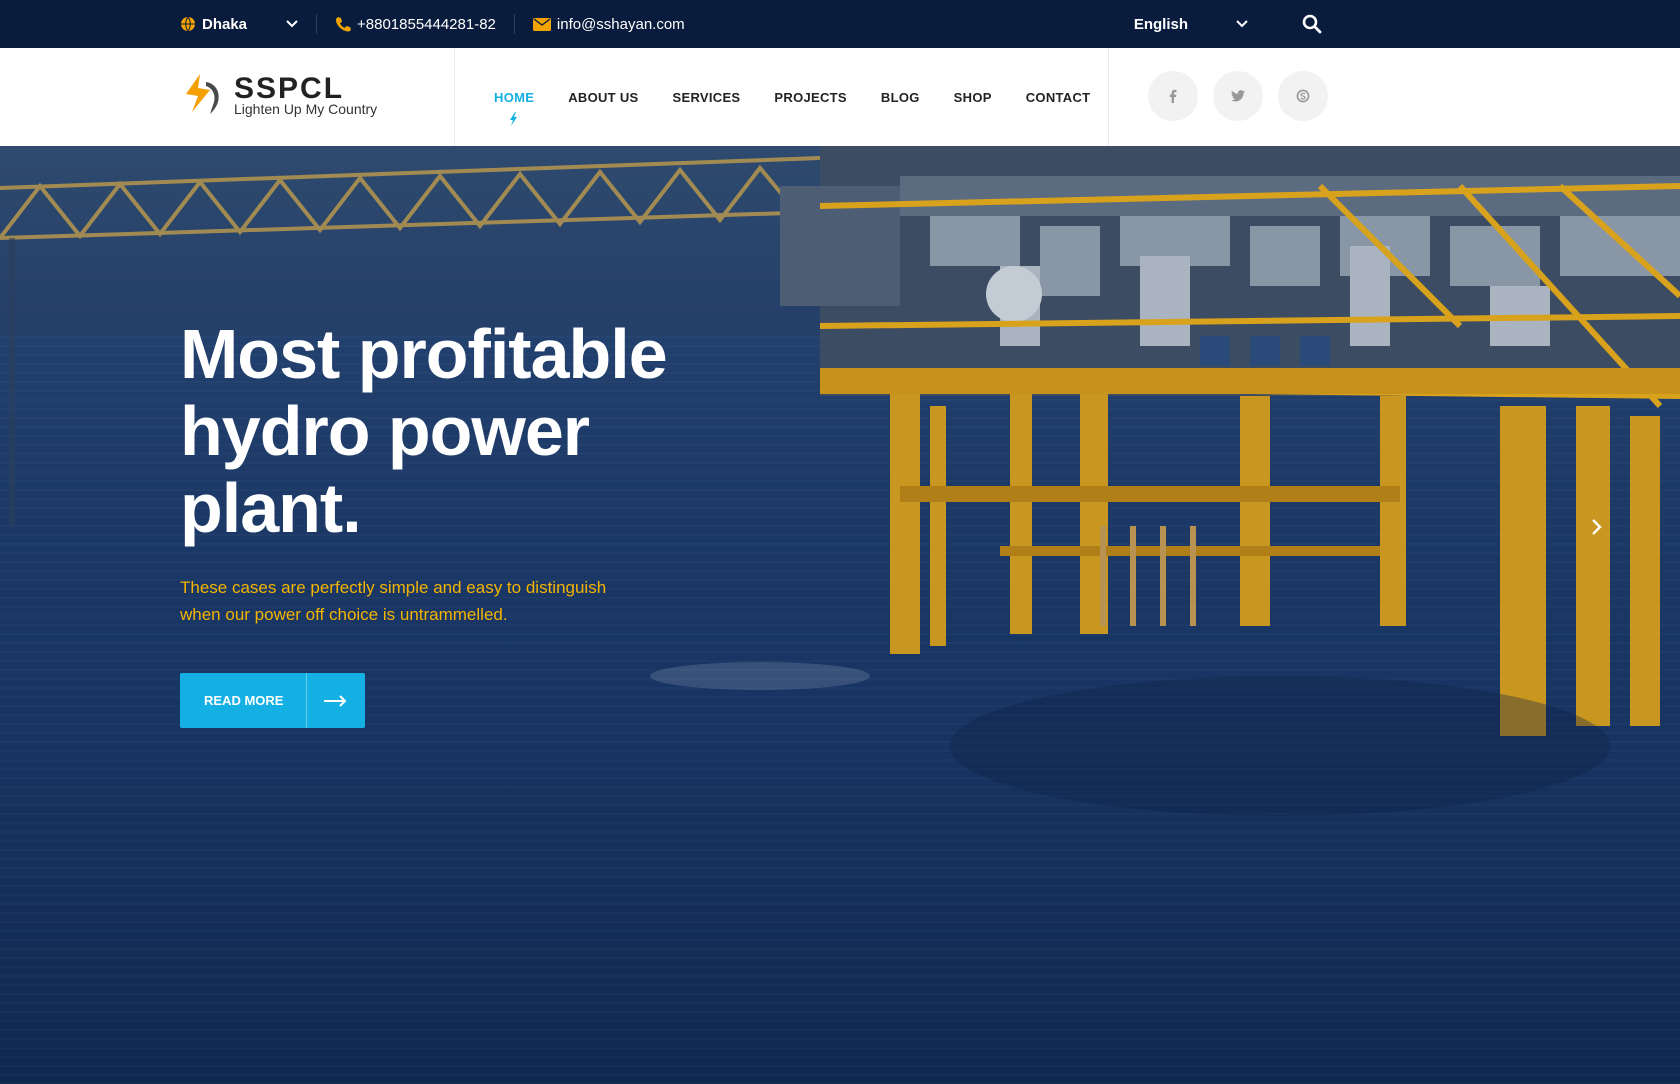 Image resolution: width=1680 pixels, height=1084 pixels. What do you see at coordinates (1058, 97) in the screenshot?
I see `nav-contact: CONTACT` at bounding box center [1058, 97].